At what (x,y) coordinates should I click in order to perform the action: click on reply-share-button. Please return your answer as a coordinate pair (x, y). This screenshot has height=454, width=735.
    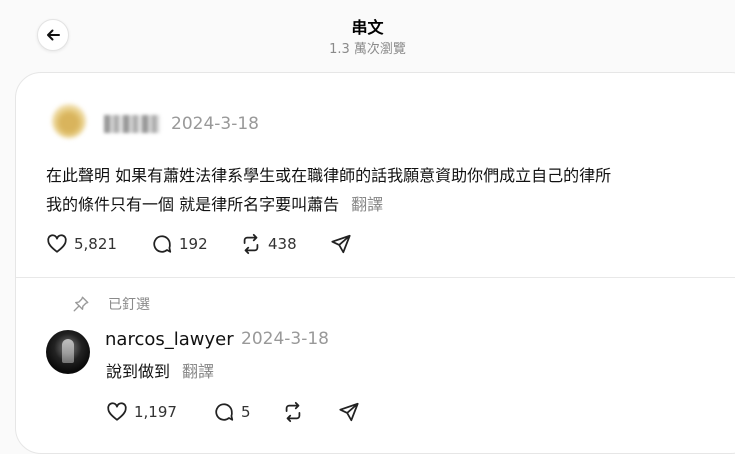
    Looking at the image, I should click on (349, 412).